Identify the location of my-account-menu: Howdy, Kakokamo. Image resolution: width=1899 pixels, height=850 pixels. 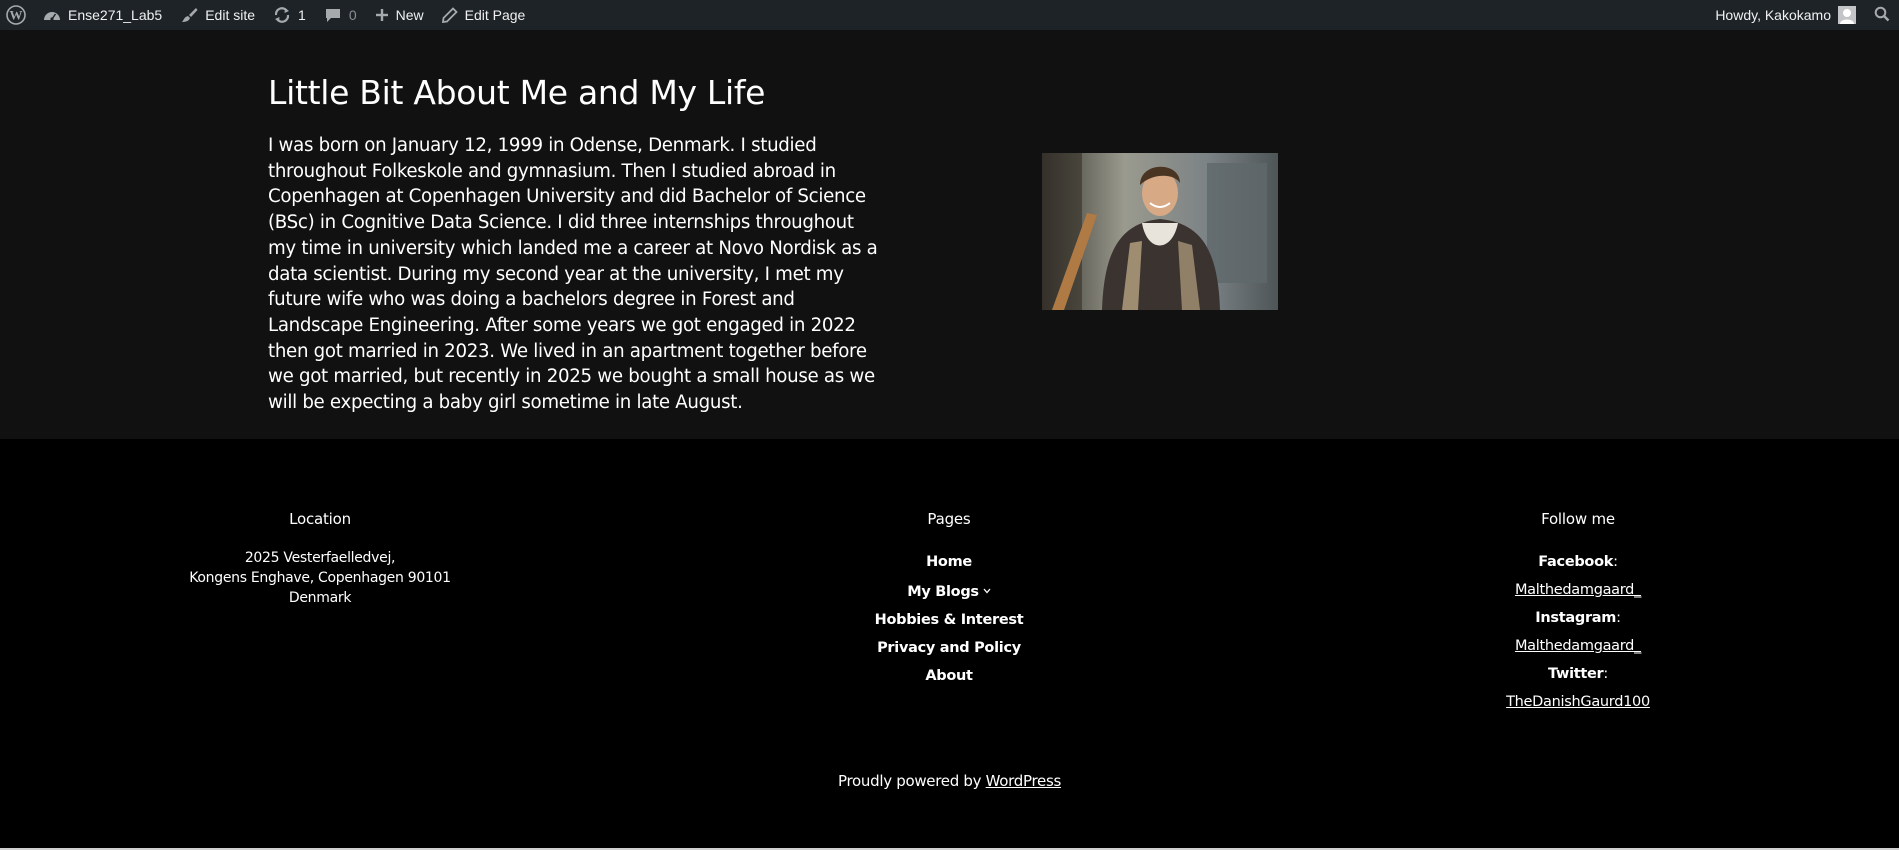
(1785, 15).